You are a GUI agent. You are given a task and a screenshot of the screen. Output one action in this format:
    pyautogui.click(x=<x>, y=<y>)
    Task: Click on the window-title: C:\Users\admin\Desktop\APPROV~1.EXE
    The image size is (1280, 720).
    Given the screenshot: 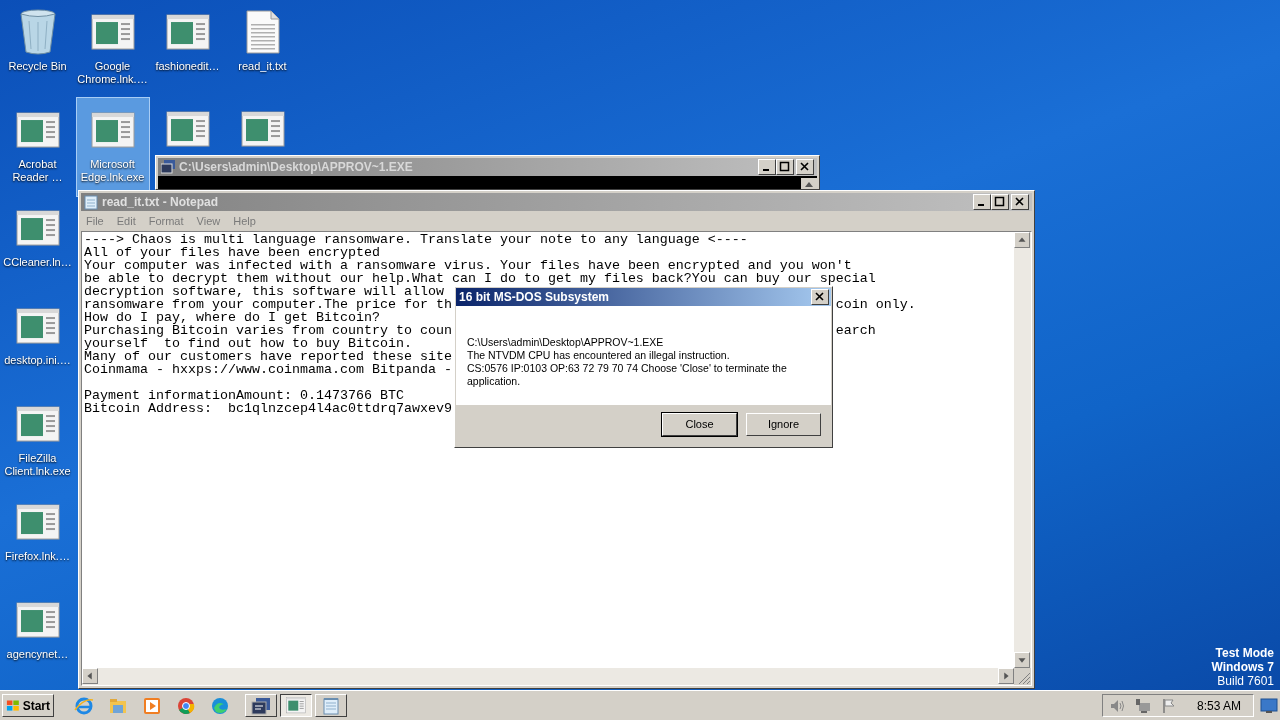 What is the action you would take?
    pyautogui.click(x=296, y=167)
    